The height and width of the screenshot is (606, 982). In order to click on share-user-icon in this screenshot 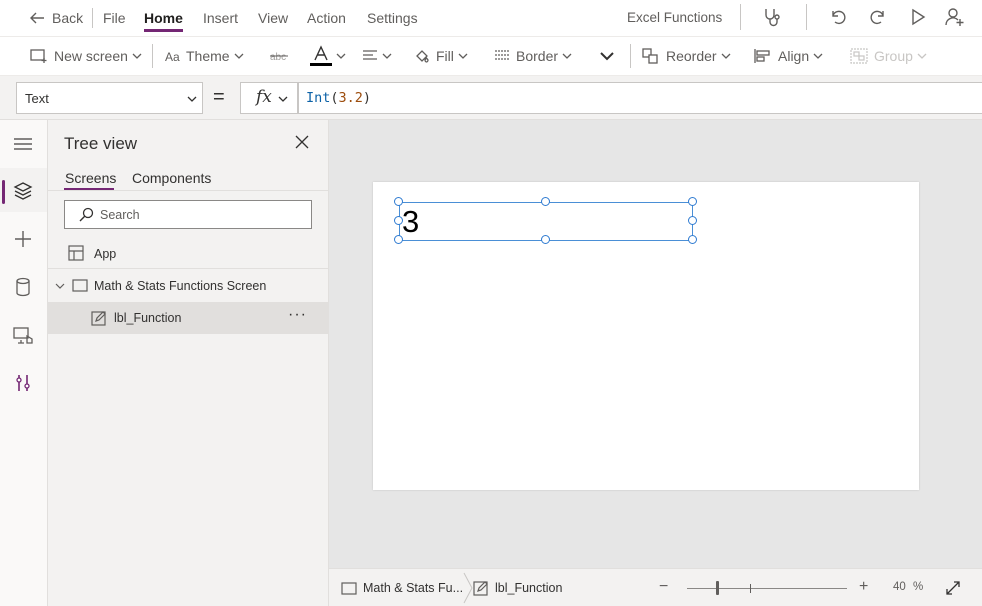, I will do `click(955, 17)`.